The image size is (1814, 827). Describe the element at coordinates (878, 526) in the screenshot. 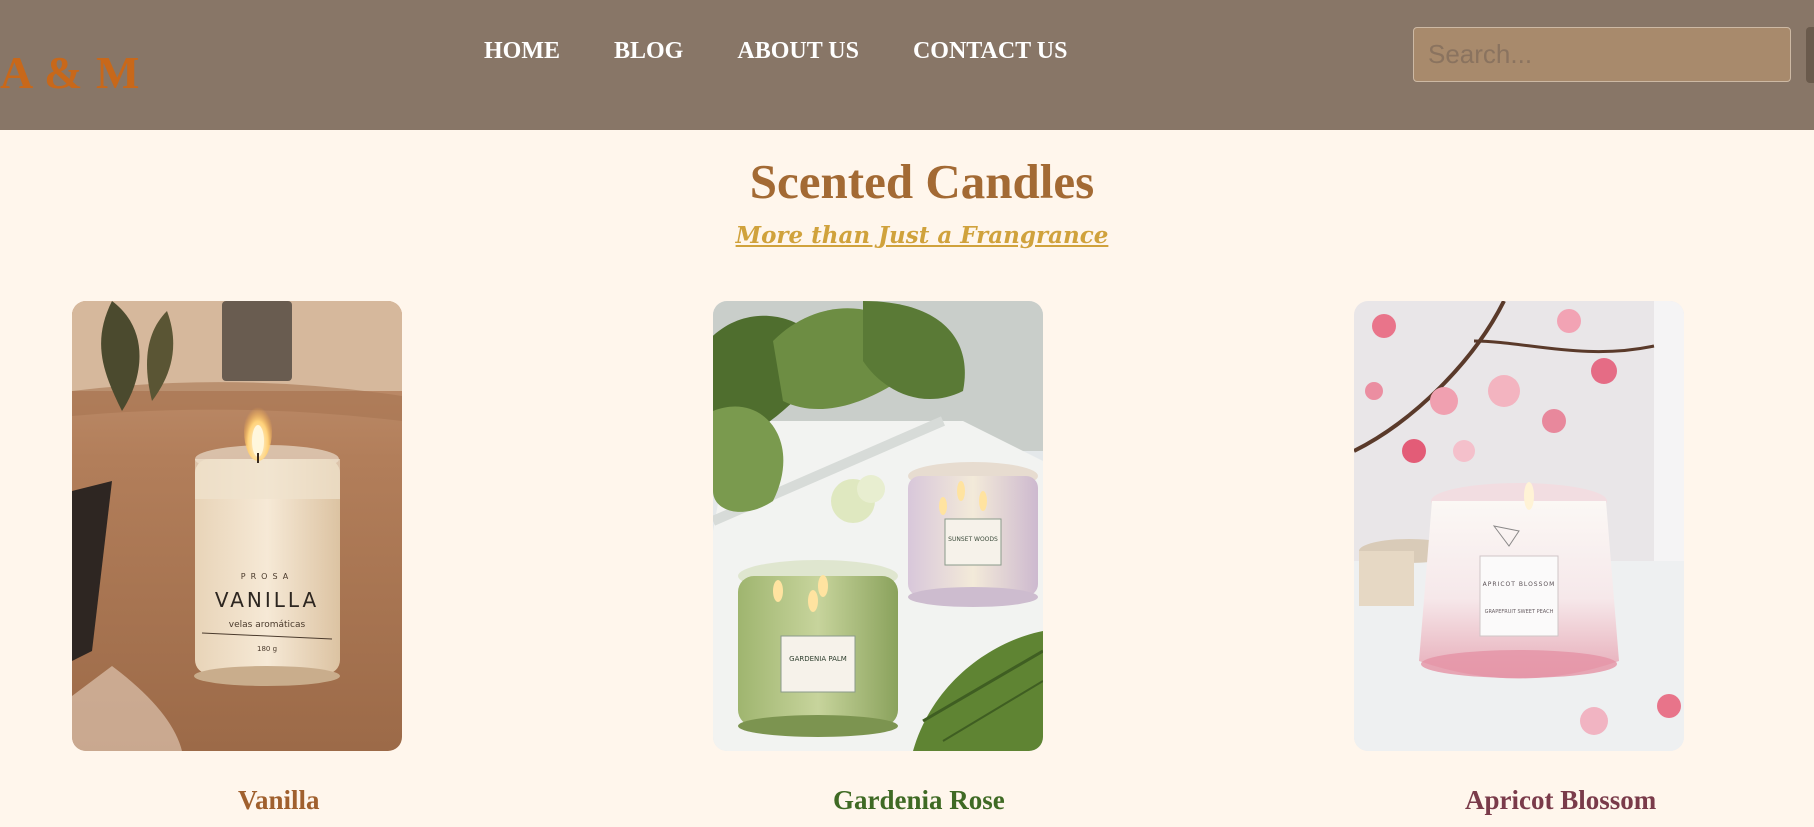

I see `gardenia-rose-candle-image: SUNSET WOODS GARDENIA PALM` at that location.